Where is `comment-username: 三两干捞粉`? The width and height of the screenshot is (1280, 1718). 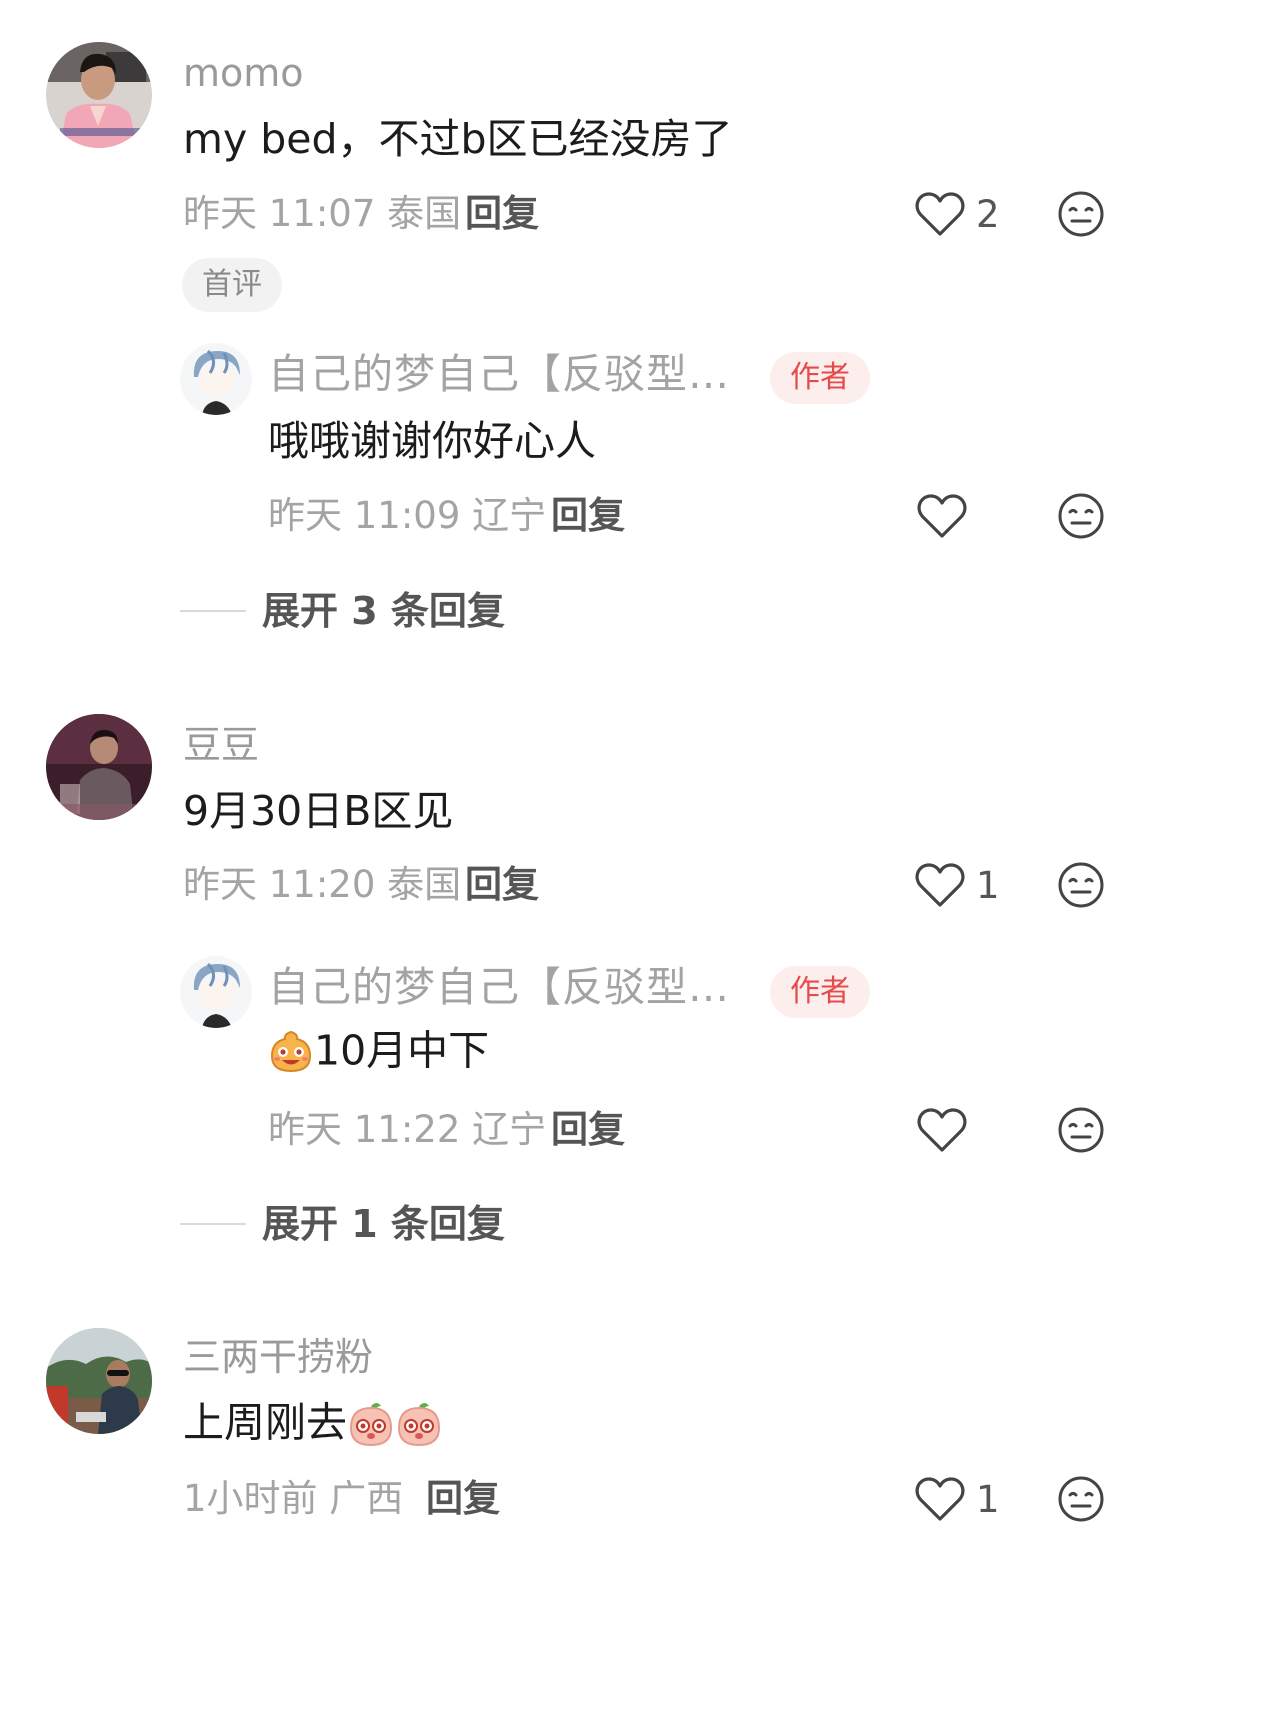
comment-username: 三两干捞粉 is located at coordinates (278, 1357).